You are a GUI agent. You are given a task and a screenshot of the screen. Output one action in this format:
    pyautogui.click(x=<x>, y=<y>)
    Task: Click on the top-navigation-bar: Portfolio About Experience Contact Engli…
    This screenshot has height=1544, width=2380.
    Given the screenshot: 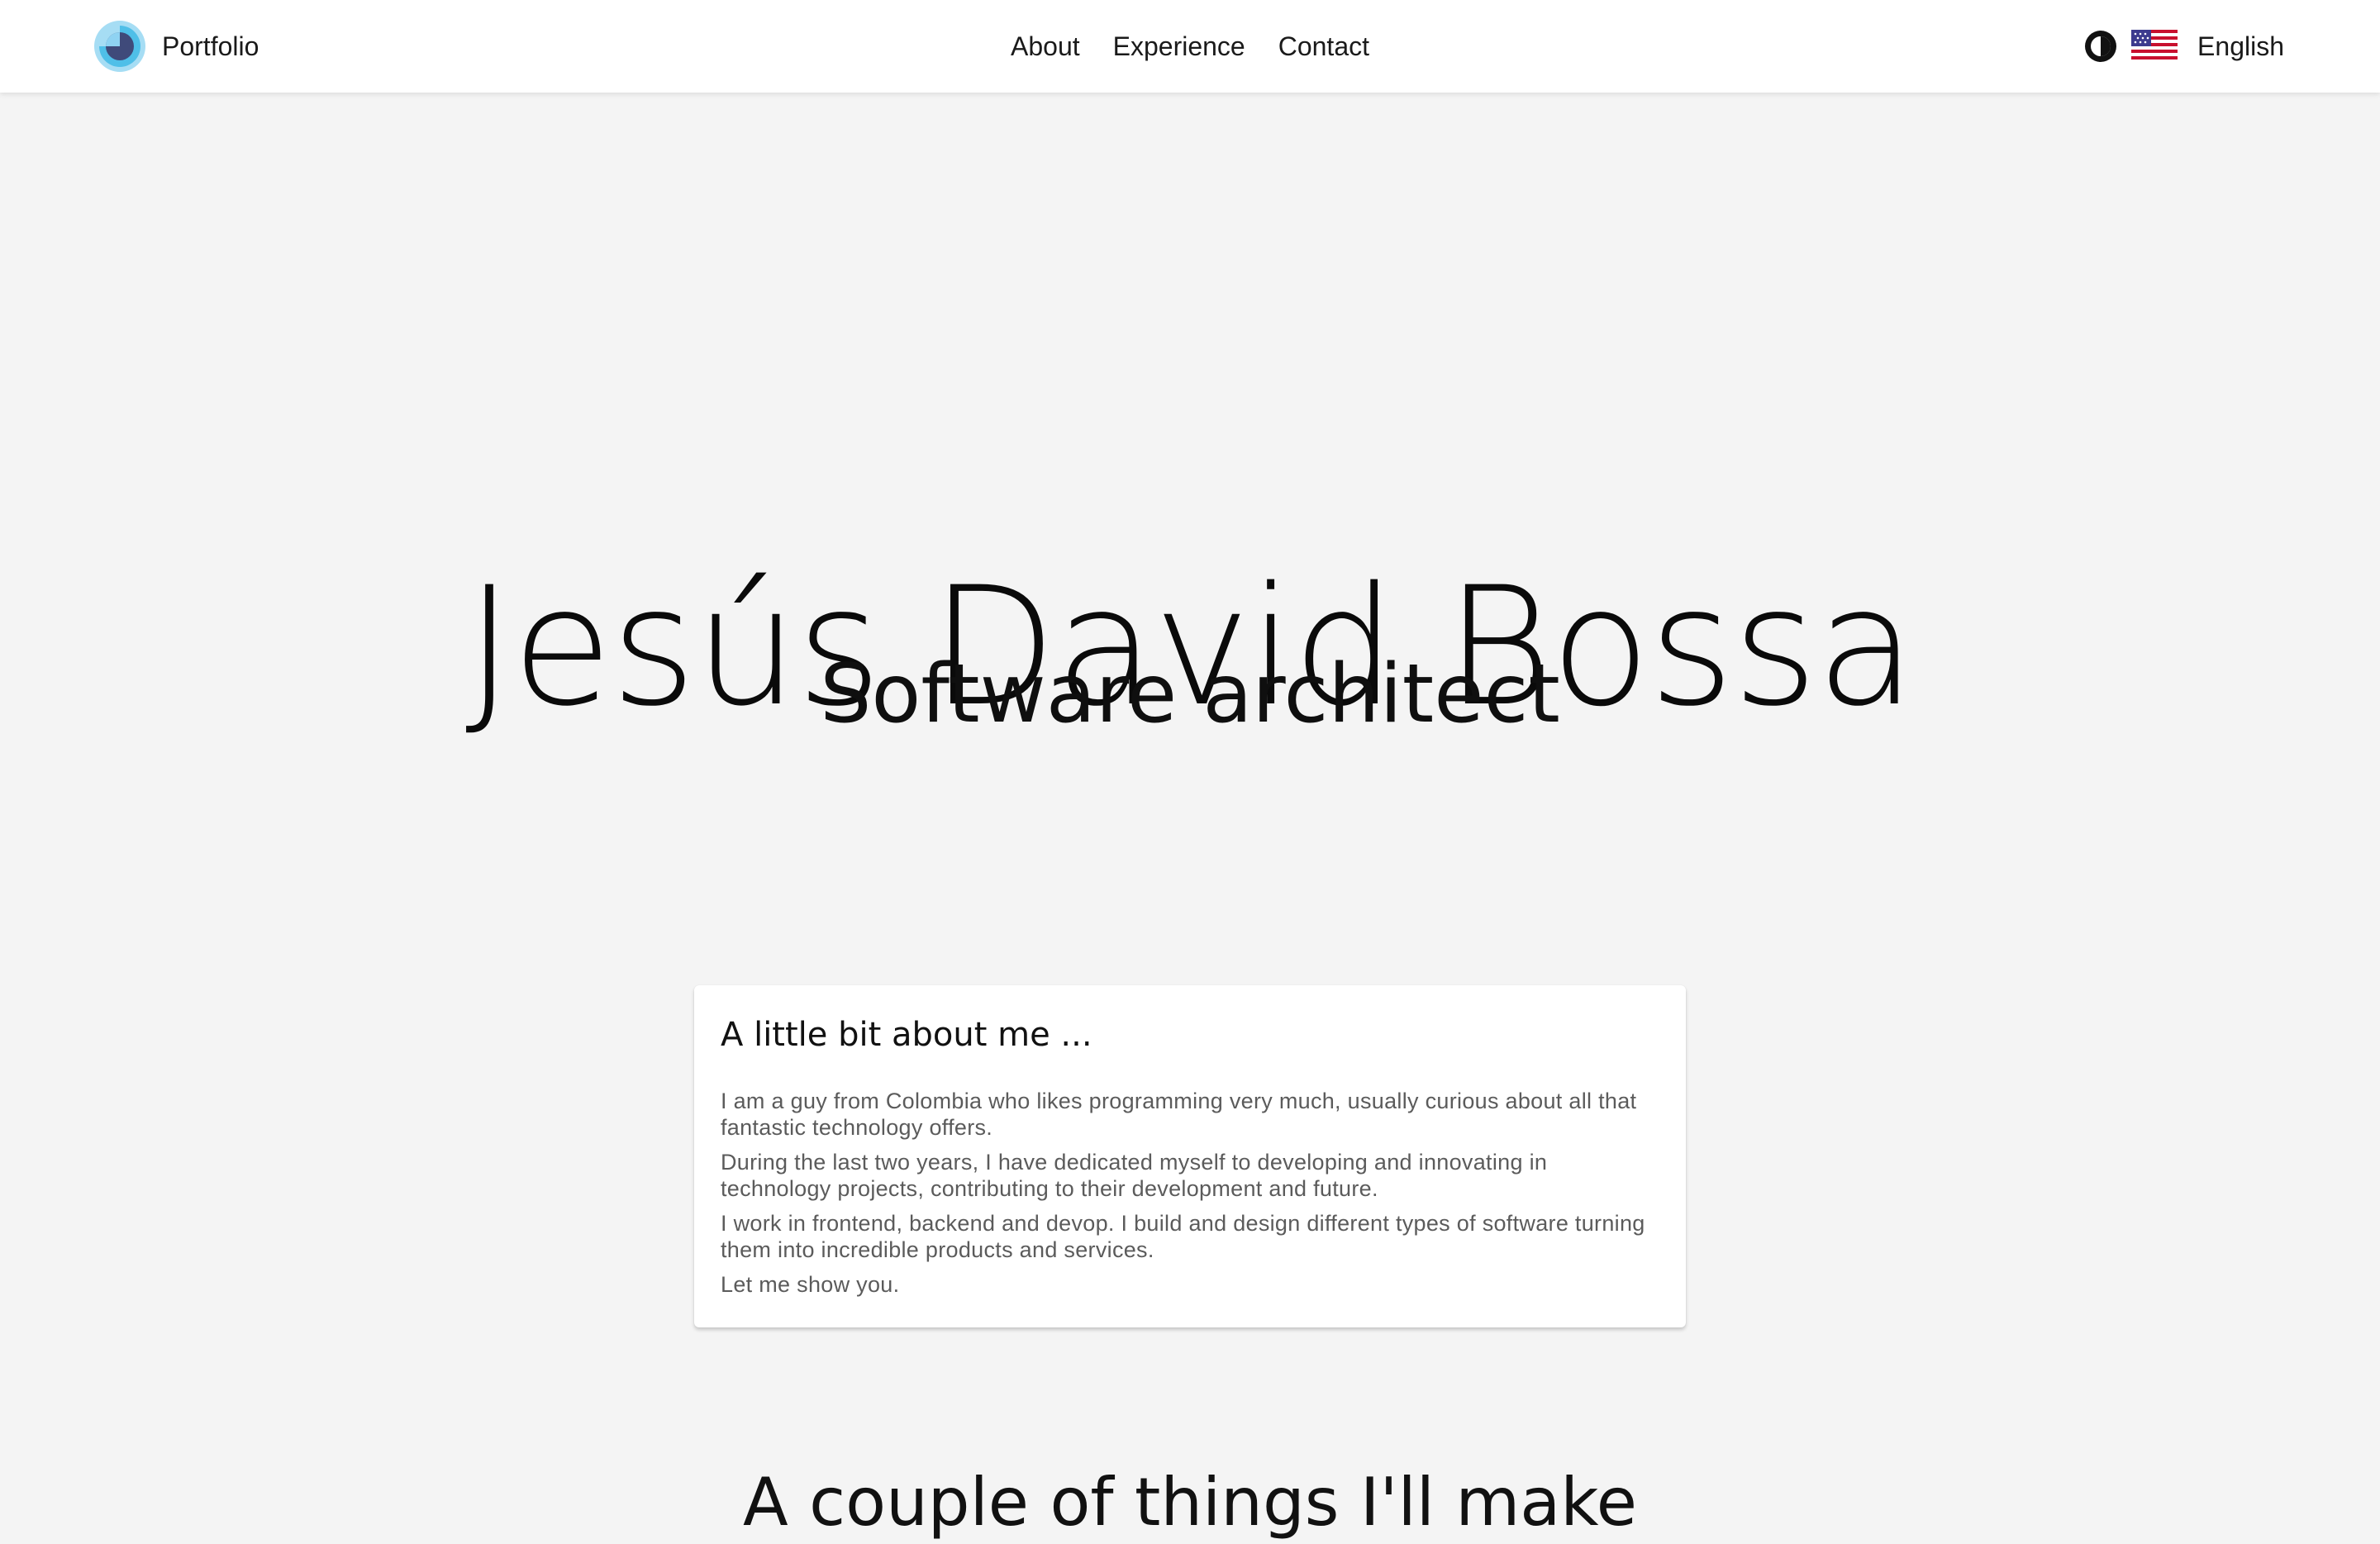 What is the action you would take?
    pyautogui.click(x=1190, y=46)
    